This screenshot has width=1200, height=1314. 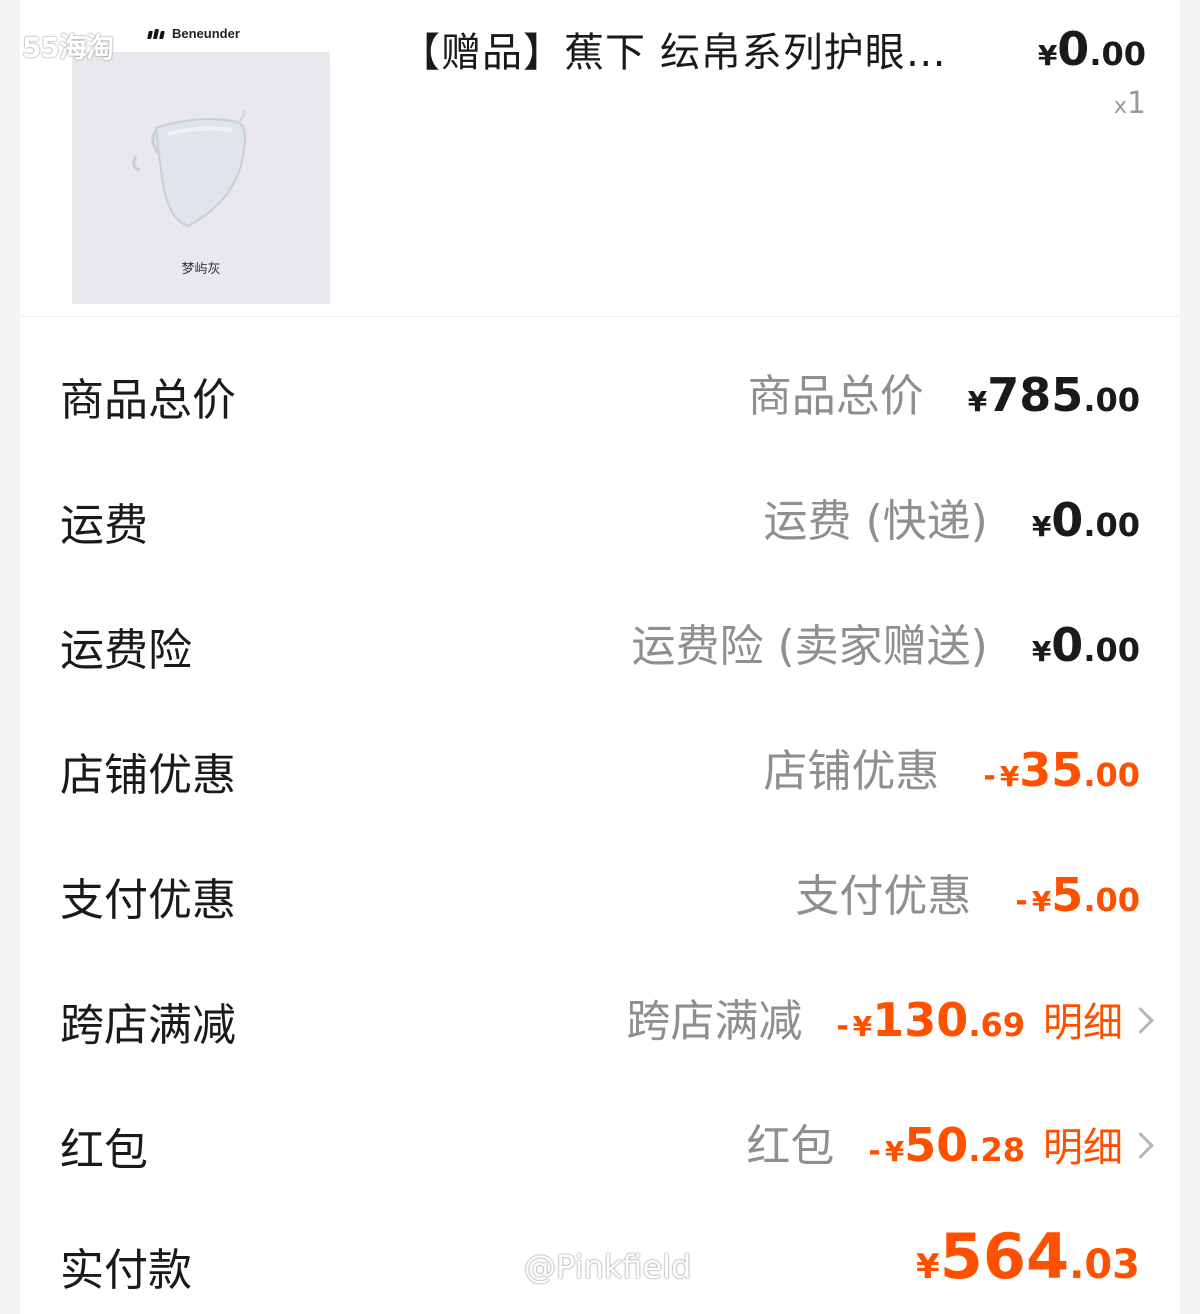 What do you see at coordinates (875, 521) in the screenshot?
I see `row-sublabel: 运费 (快递)` at bounding box center [875, 521].